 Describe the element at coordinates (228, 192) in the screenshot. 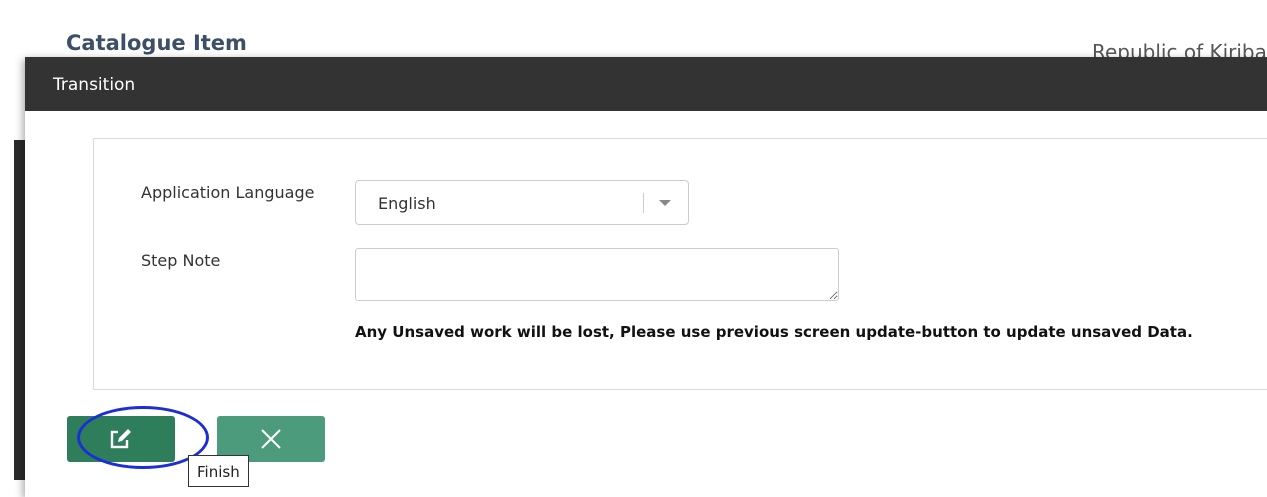

I see `application-language-label: Application Language` at that location.